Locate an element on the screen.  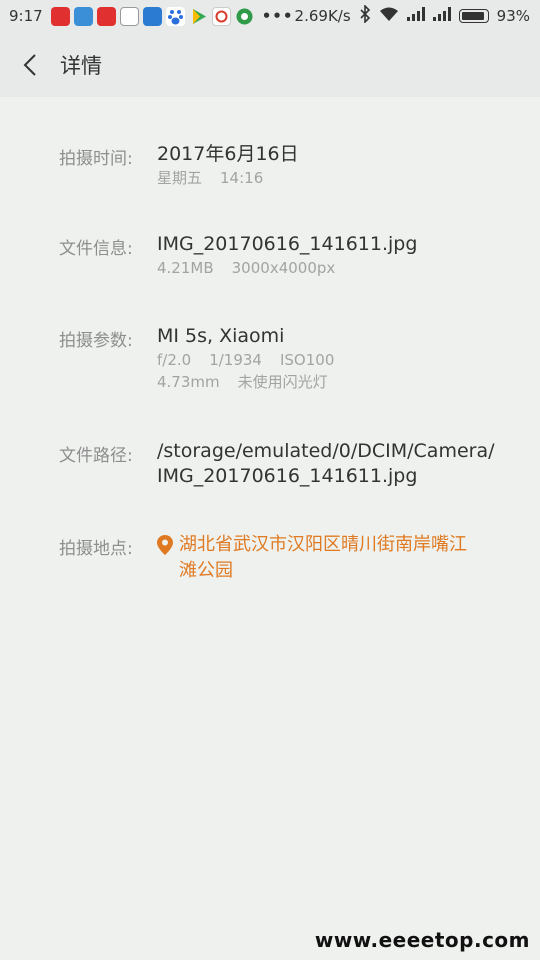
play-store-icon is located at coordinates (198, 16).